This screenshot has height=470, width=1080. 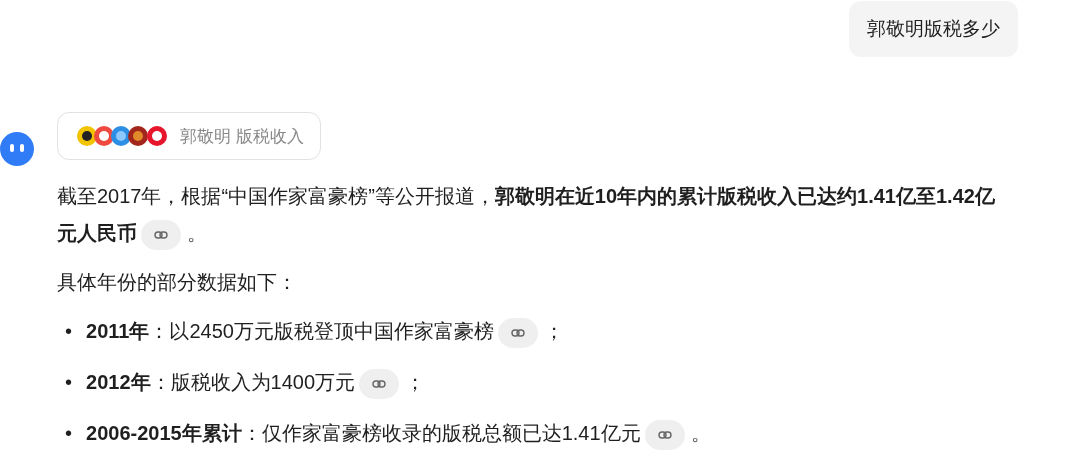 I want to click on sources-card: 郭敬明 版税收入, so click(x=189, y=136).